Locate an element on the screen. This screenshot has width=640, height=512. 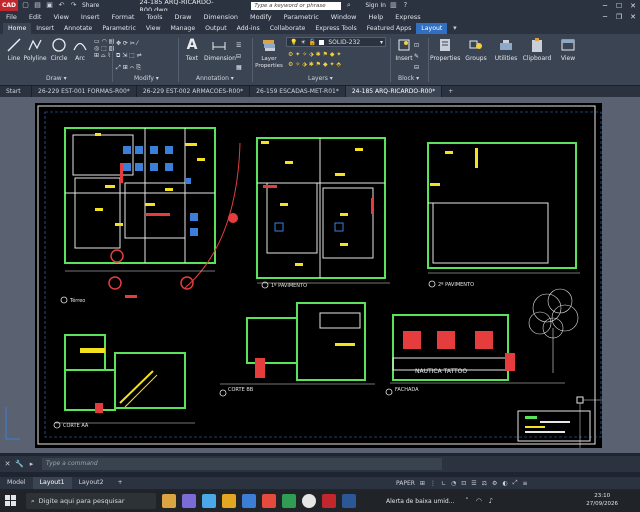
file-tab: 26-159 ESCADAS-MET-R01* is located at coordinates (298, 91).